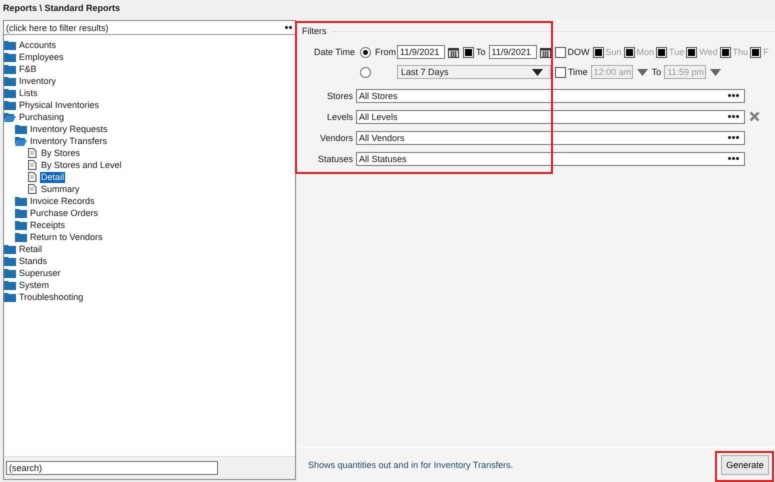 This screenshot has width=775, height=482. What do you see at coordinates (31, 249) in the screenshot?
I see `tree-item: Retail` at bounding box center [31, 249].